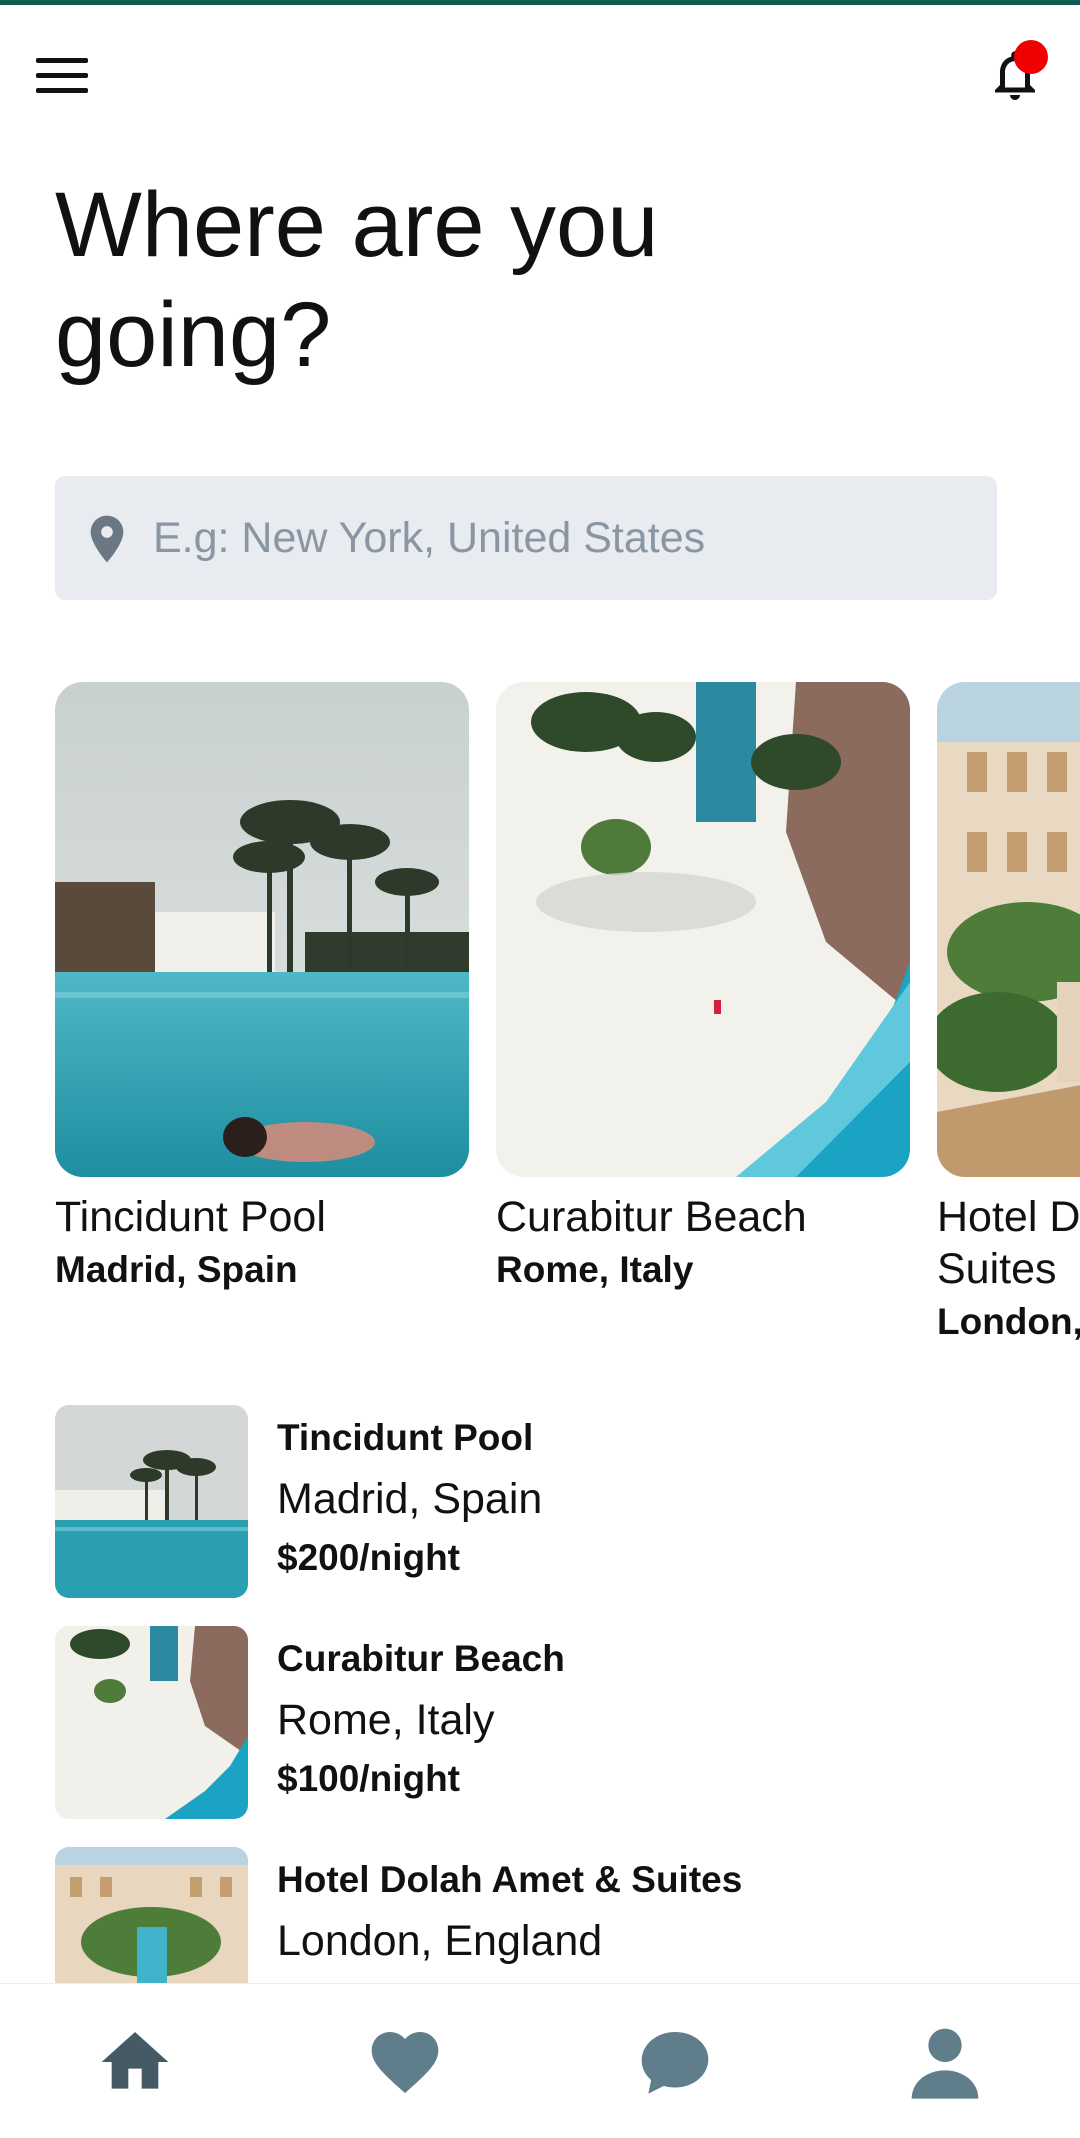 This screenshot has width=1080, height=2138. What do you see at coordinates (651, 1217) in the screenshot?
I see `featured-title: Curabitur Beach` at bounding box center [651, 1217].